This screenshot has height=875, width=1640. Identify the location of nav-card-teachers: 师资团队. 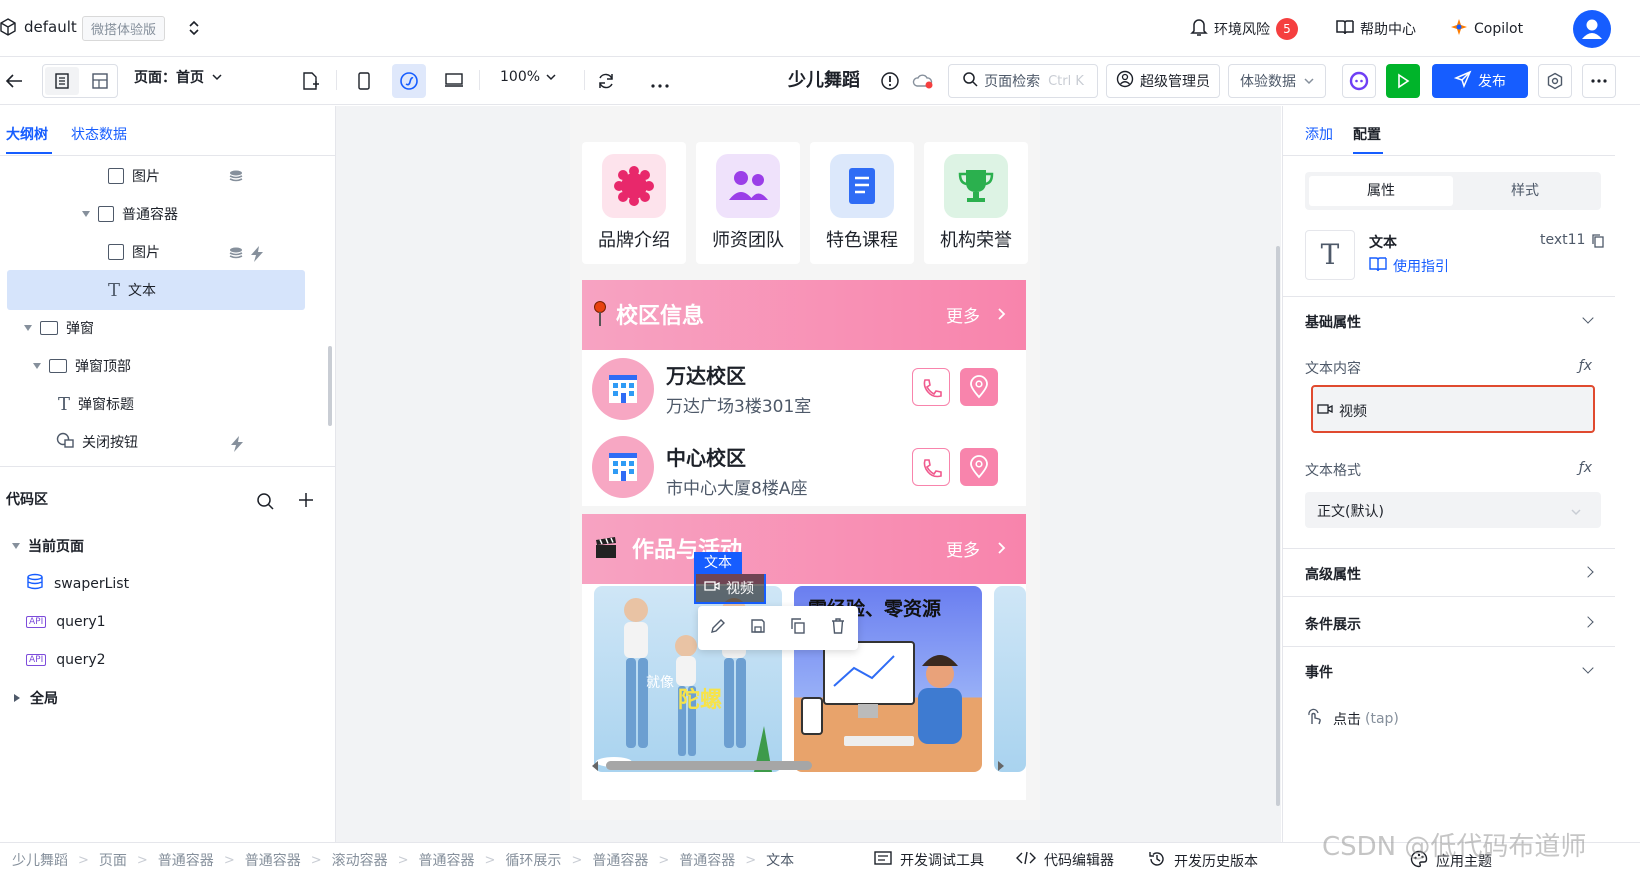
(748, 203).